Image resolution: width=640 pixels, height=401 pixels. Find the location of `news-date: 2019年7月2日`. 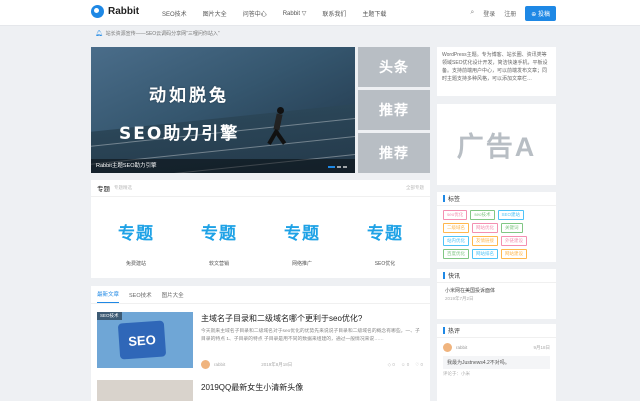

news-date: 2019年7月2日 is located at coordinates (459, 298).